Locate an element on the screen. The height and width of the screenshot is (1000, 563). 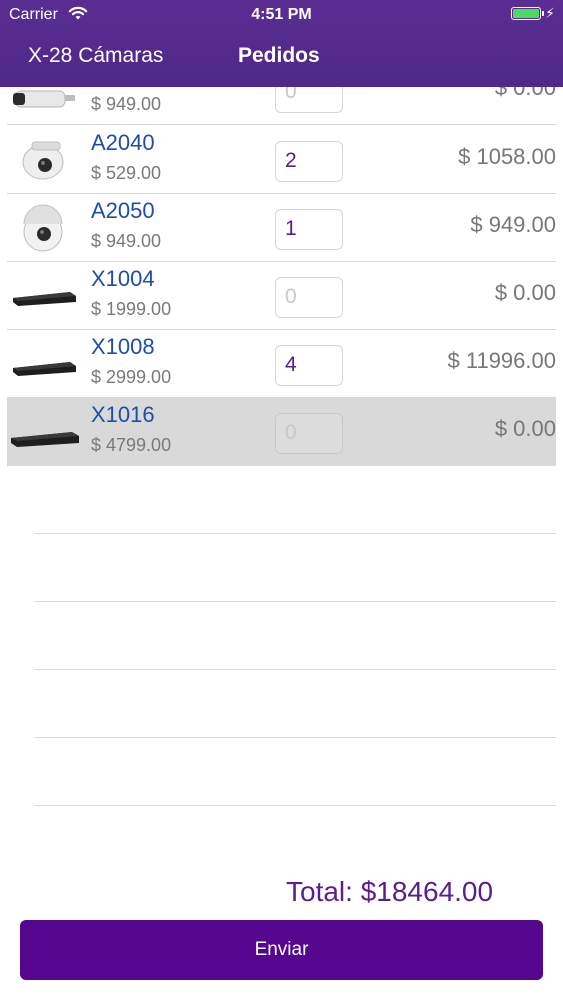
table-row: A2040 $ 529.00 2 $ 1058.00 is located at coordinates (281, 160).